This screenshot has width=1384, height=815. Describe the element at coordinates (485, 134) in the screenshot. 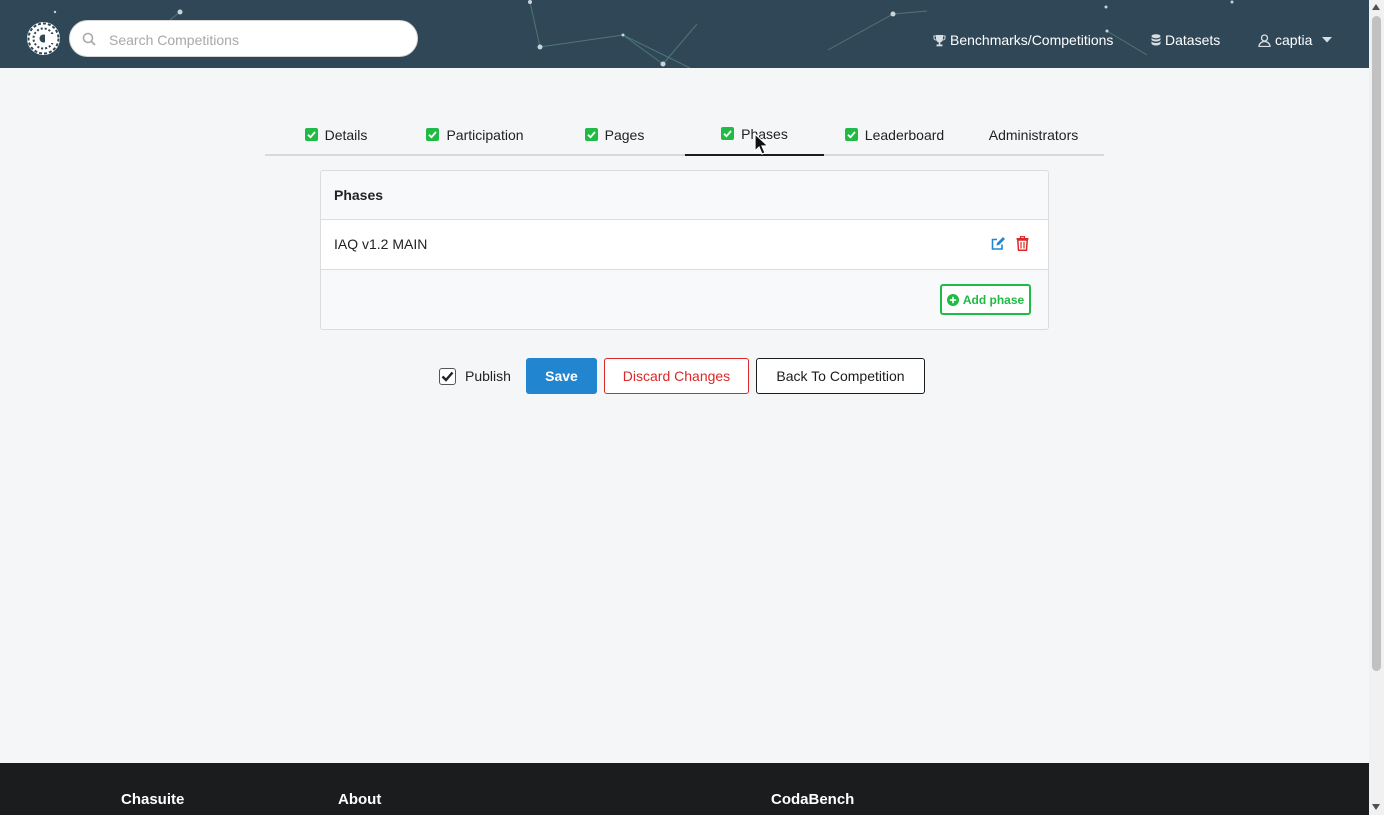

I see `tab-label: Participation` at that location.